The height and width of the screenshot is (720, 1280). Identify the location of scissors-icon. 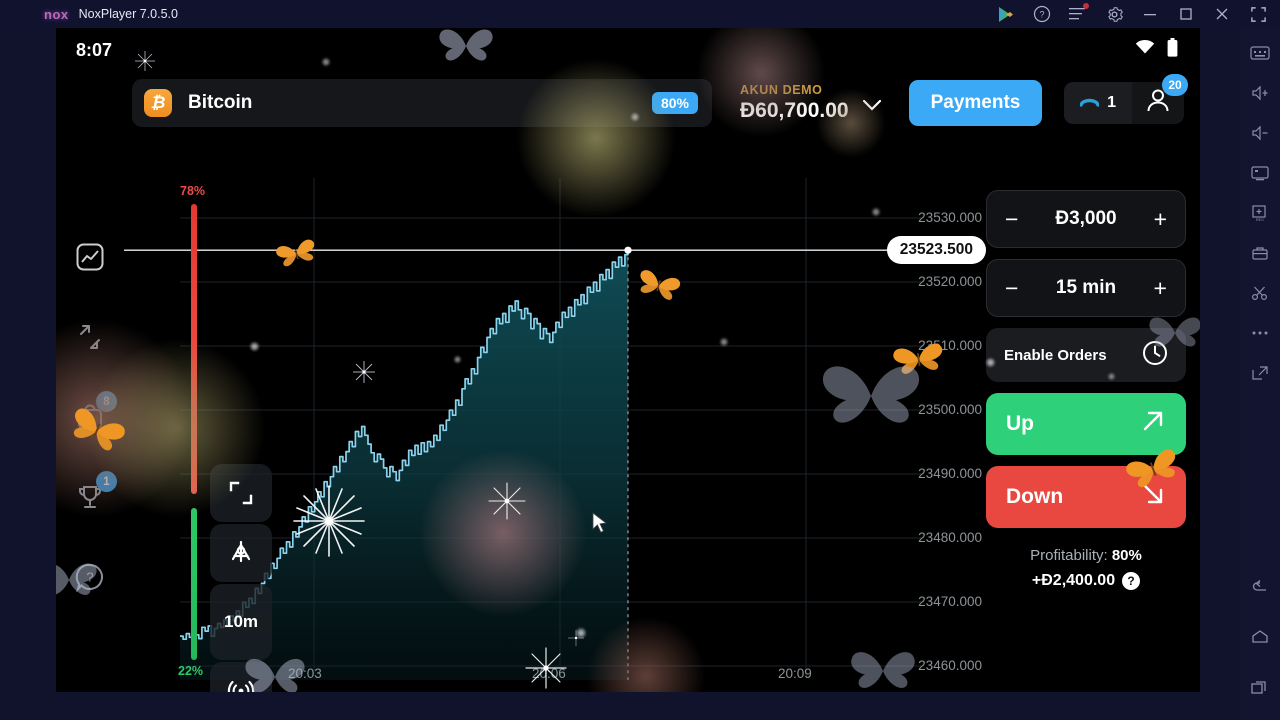
(1260, 293).